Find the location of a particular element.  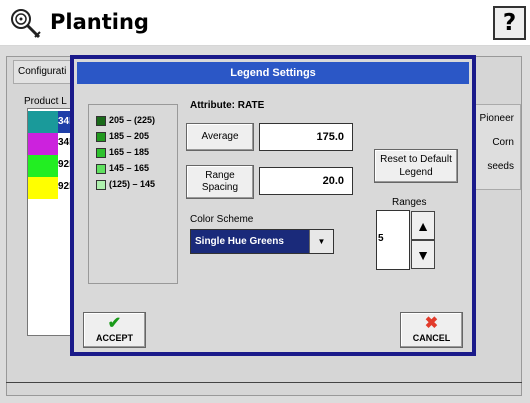

legend-item: (125) – 145 is located at coordinates (125, 186).